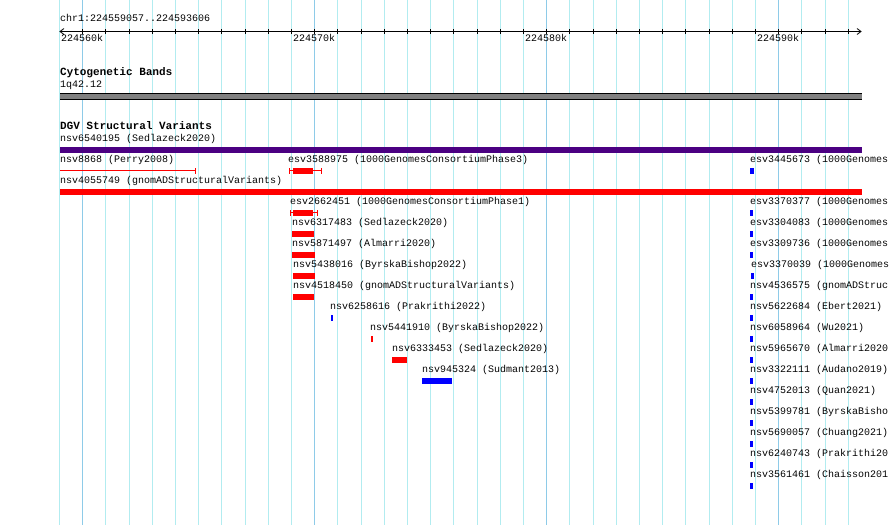 This screenshot has width=890, height=525. What do you see at coordinates (491, 371) in the screenshot?
I see `variant-label: nsv945324 (Sudmant2013)` at bounding box center [491, 371].